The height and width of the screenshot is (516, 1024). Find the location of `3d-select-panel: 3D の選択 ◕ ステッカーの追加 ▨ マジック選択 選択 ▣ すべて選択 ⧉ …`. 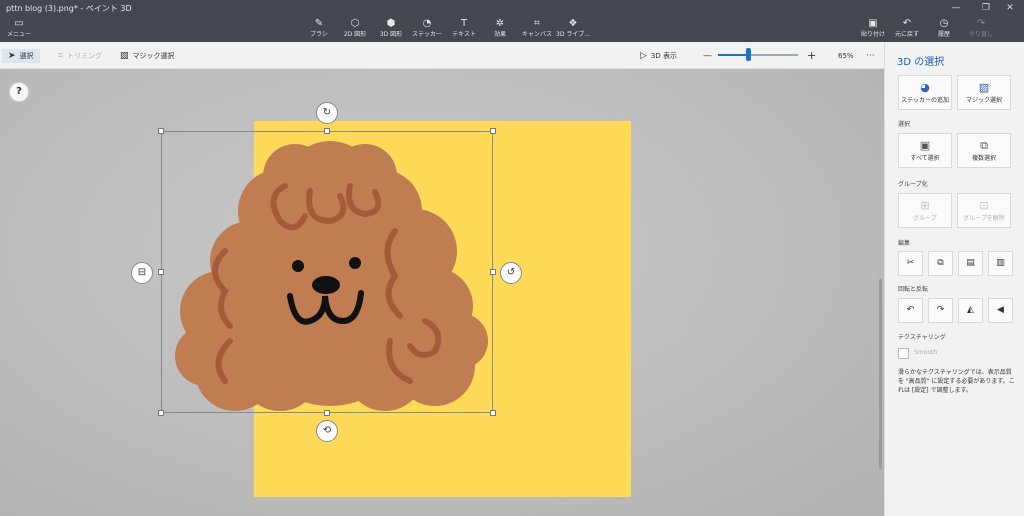

3d-select-panel: 3D の選択 ◕ ステッカーの追加 ▨ マジック選択 選択 ▣ すべて選択 ⧉ … is located at coordinates (954, 279).